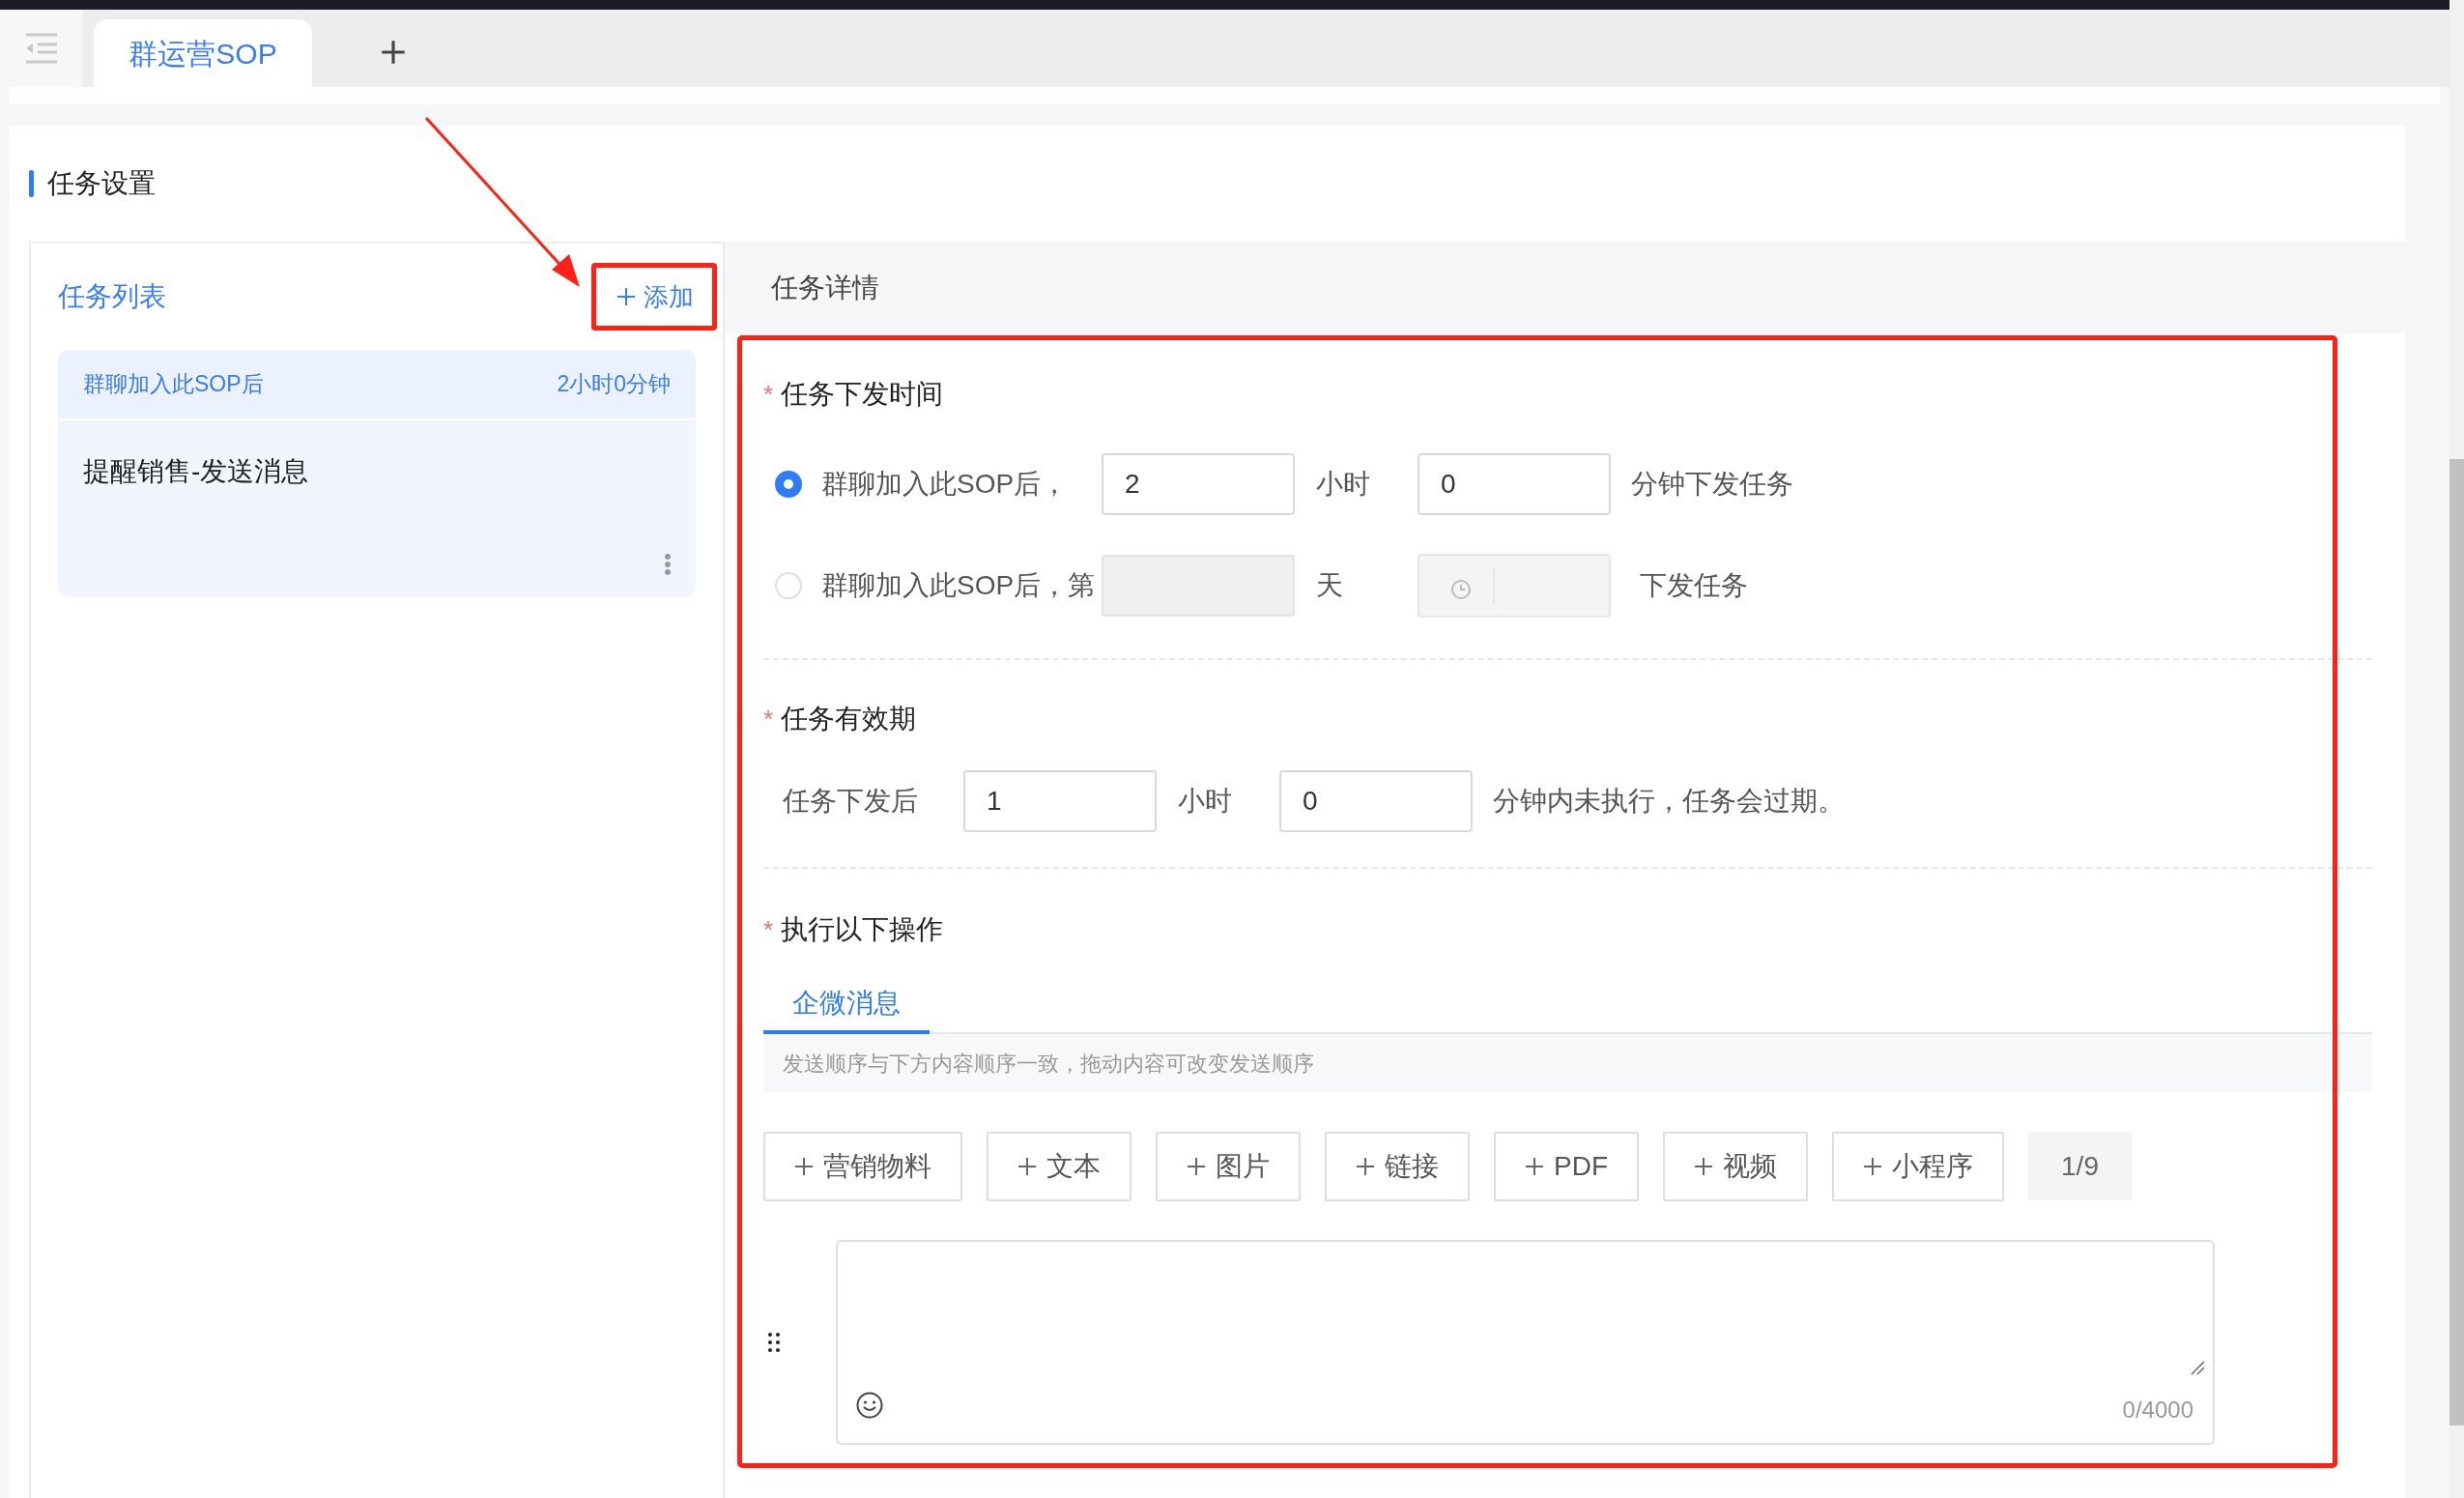  I want to click on number-input: 2, so click(1198, 484).